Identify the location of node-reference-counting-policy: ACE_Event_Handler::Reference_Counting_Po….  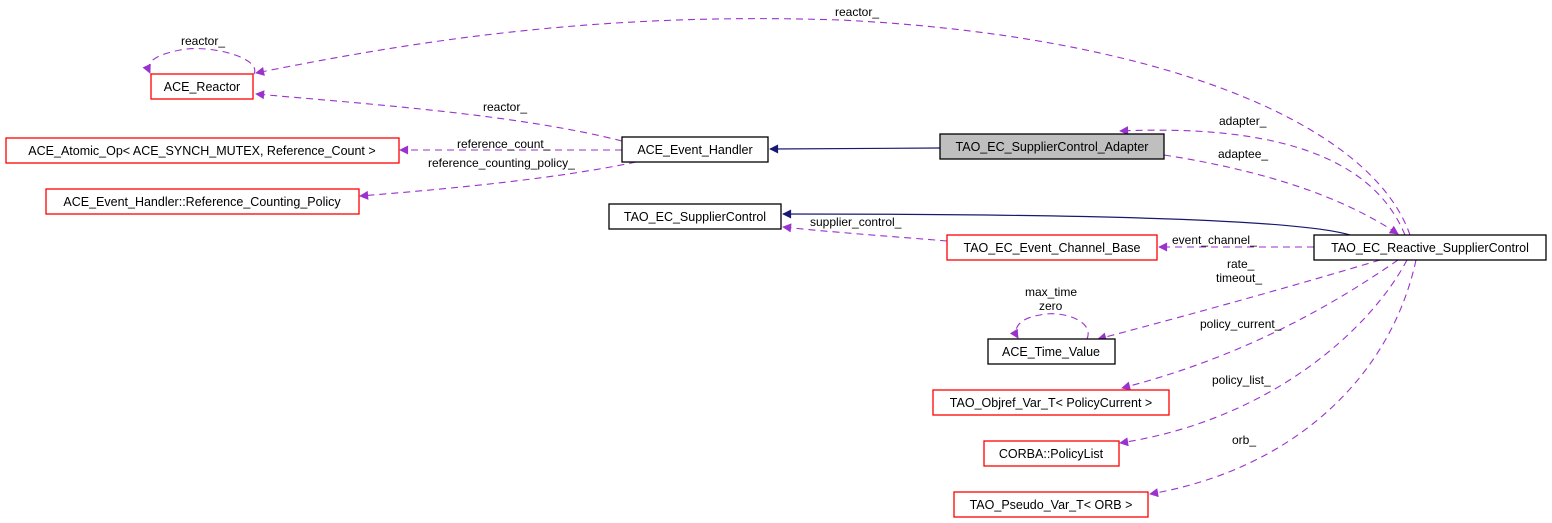
(202, 201).